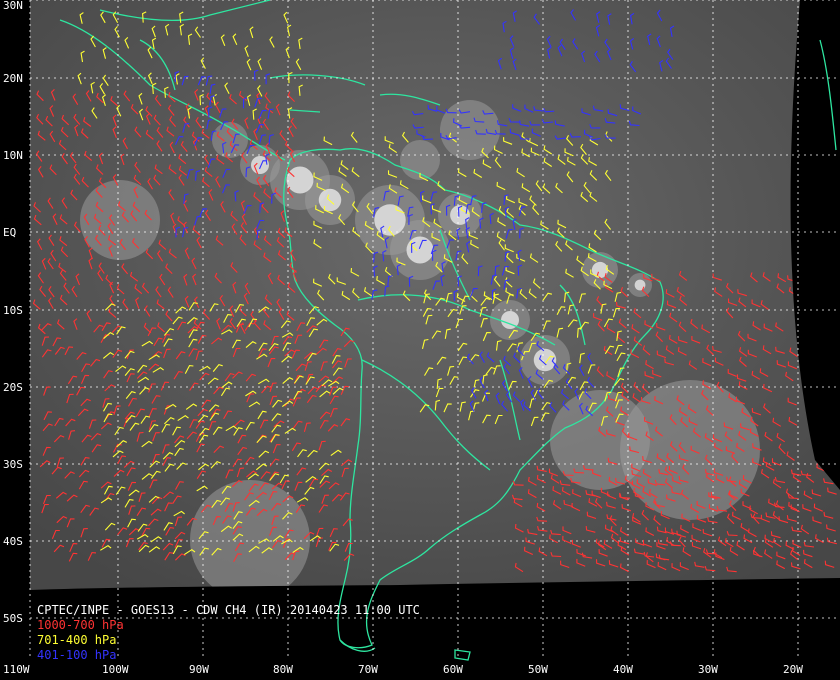 The width and height of the screenshot is (840, 680). What do you see at coordinates (13, 6) in the screenshot?
I see `lat-label-30n: 30N` at bounding box center [13, 6].